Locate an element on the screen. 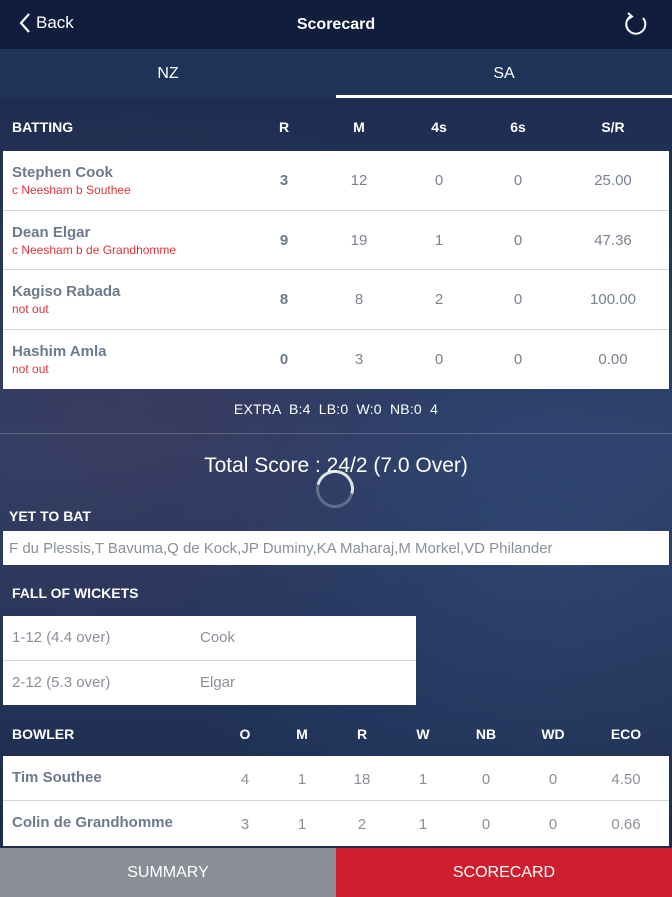 The image size is (672, 897). tab-sa: SA is located at coordinates (504, 73).